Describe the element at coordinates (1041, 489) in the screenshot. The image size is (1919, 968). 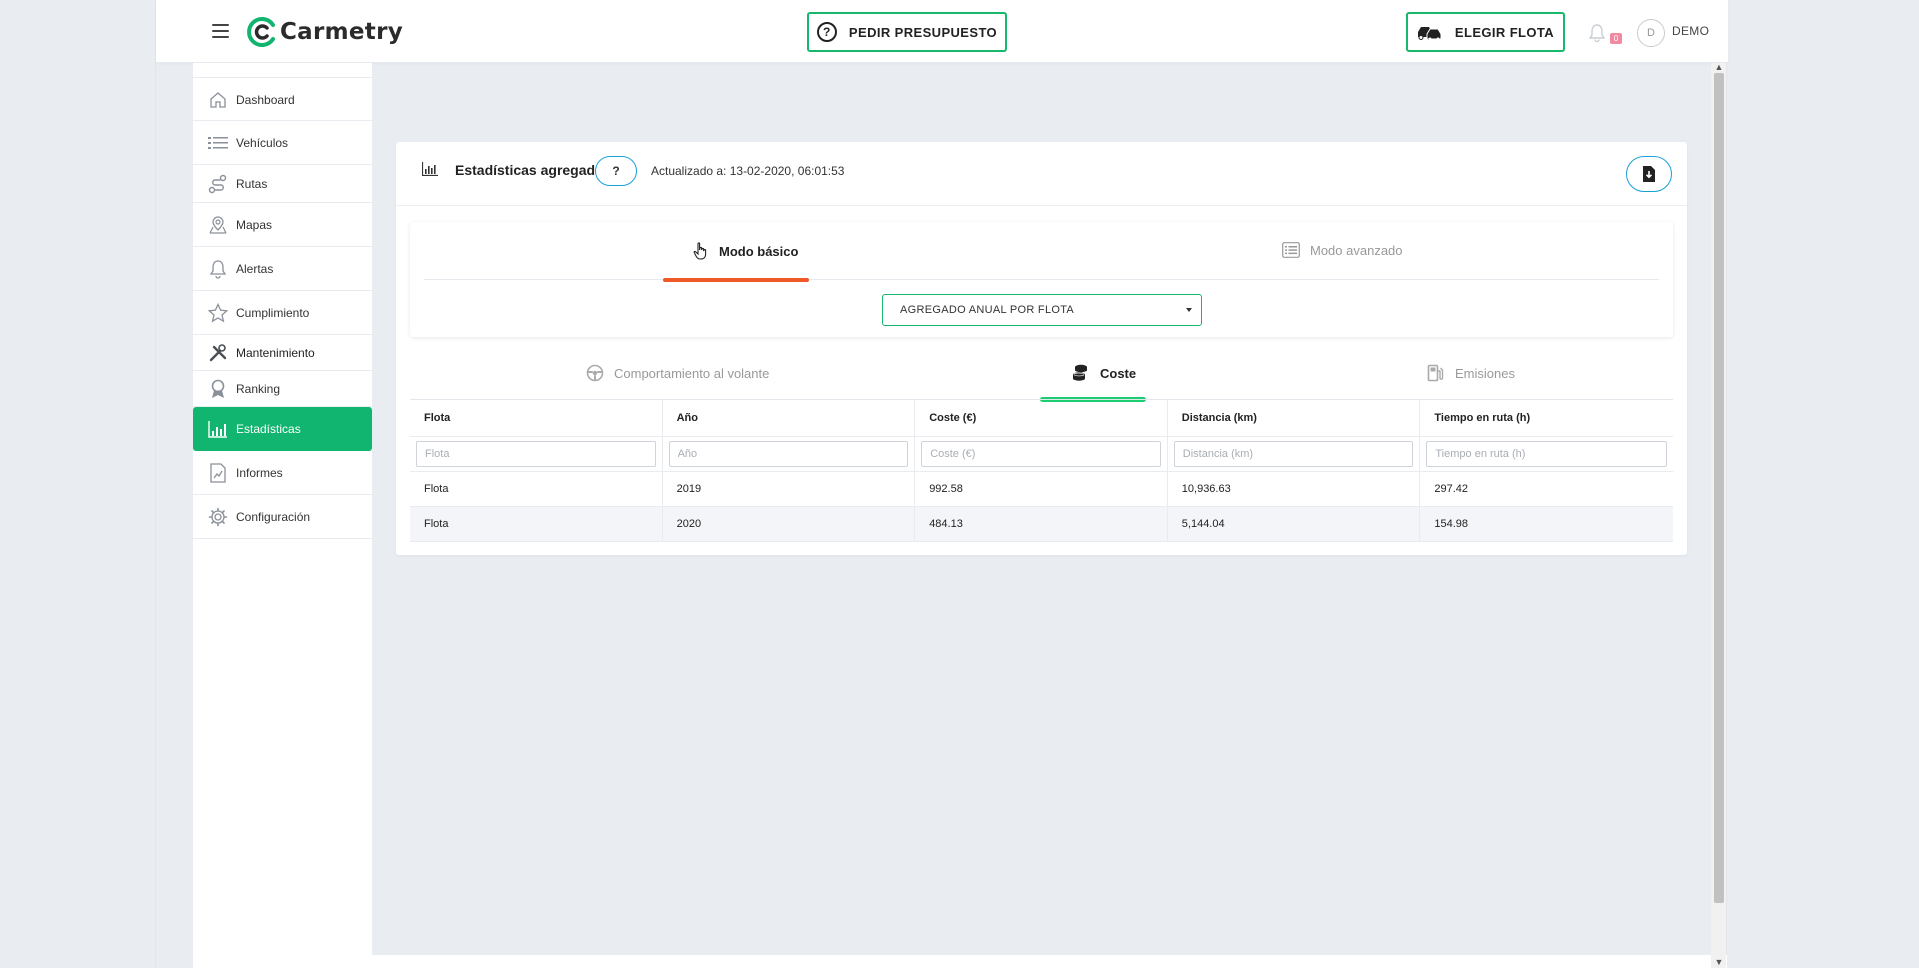
I see `table-row: Flota 2019 992.58 10,936.63 297.42` at that location.